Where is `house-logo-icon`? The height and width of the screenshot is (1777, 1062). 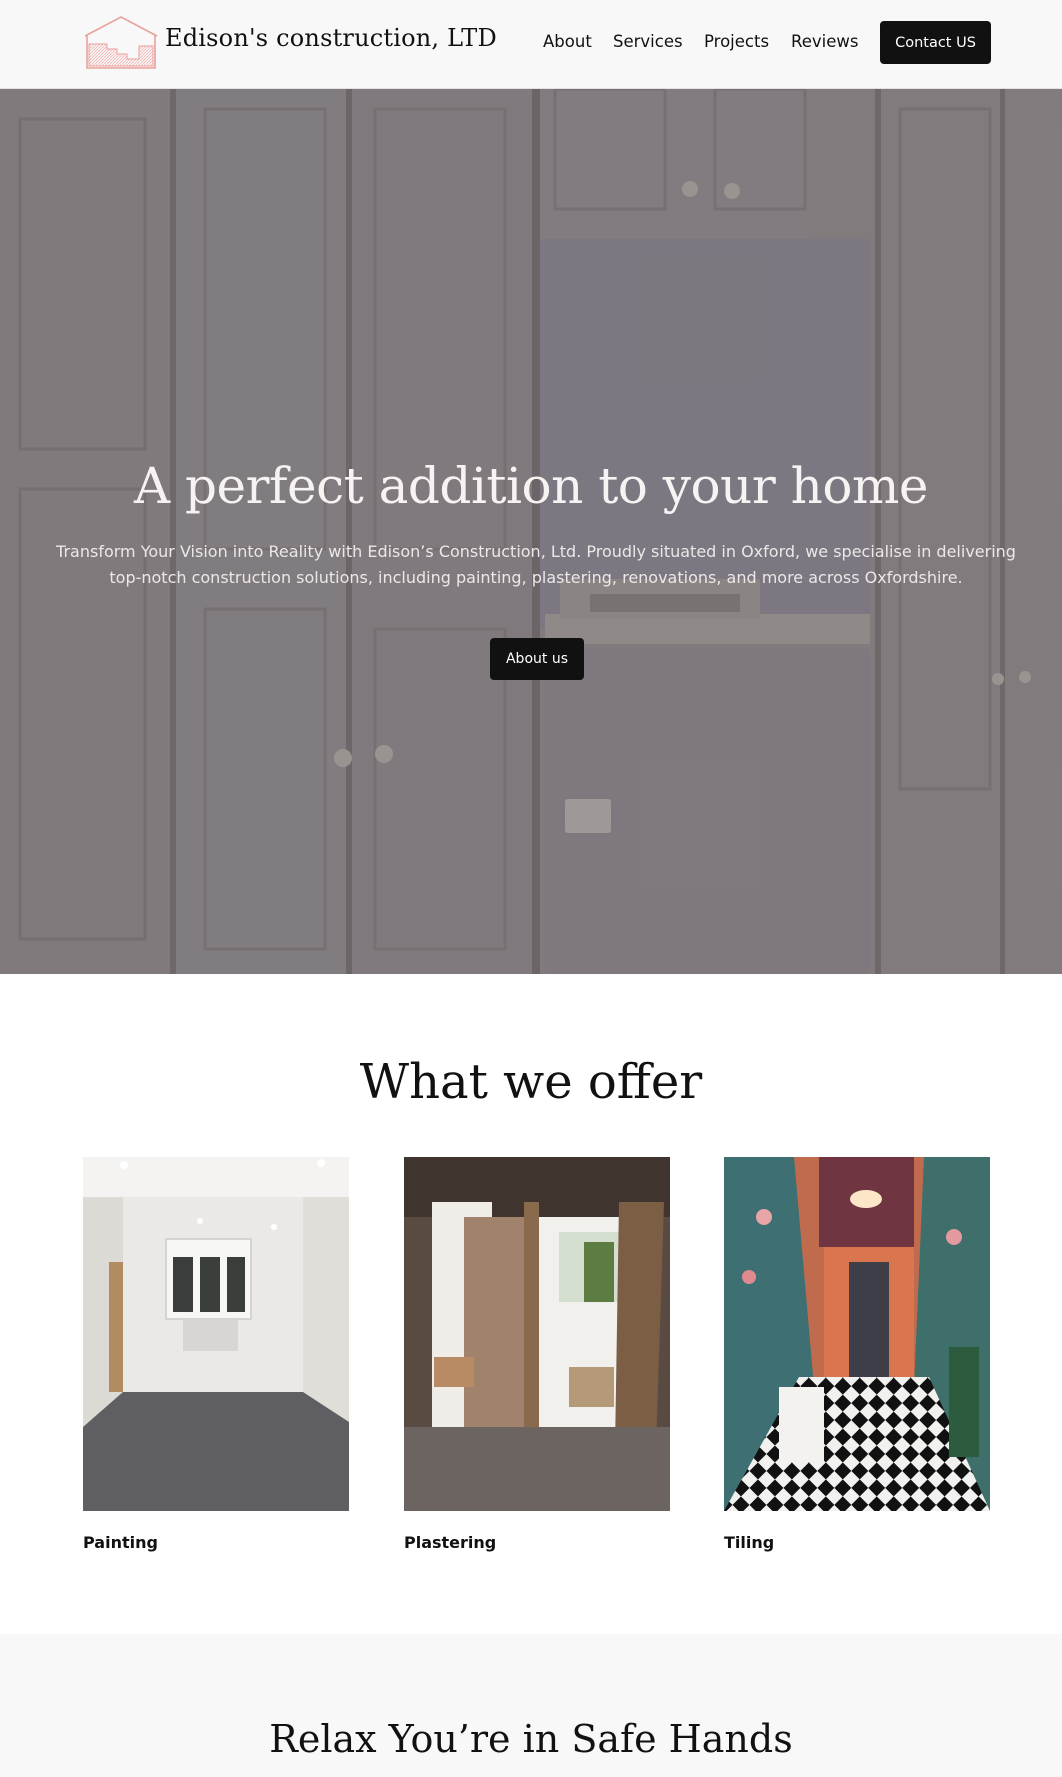
house-logo-icon is located at coordinates (121, 43).